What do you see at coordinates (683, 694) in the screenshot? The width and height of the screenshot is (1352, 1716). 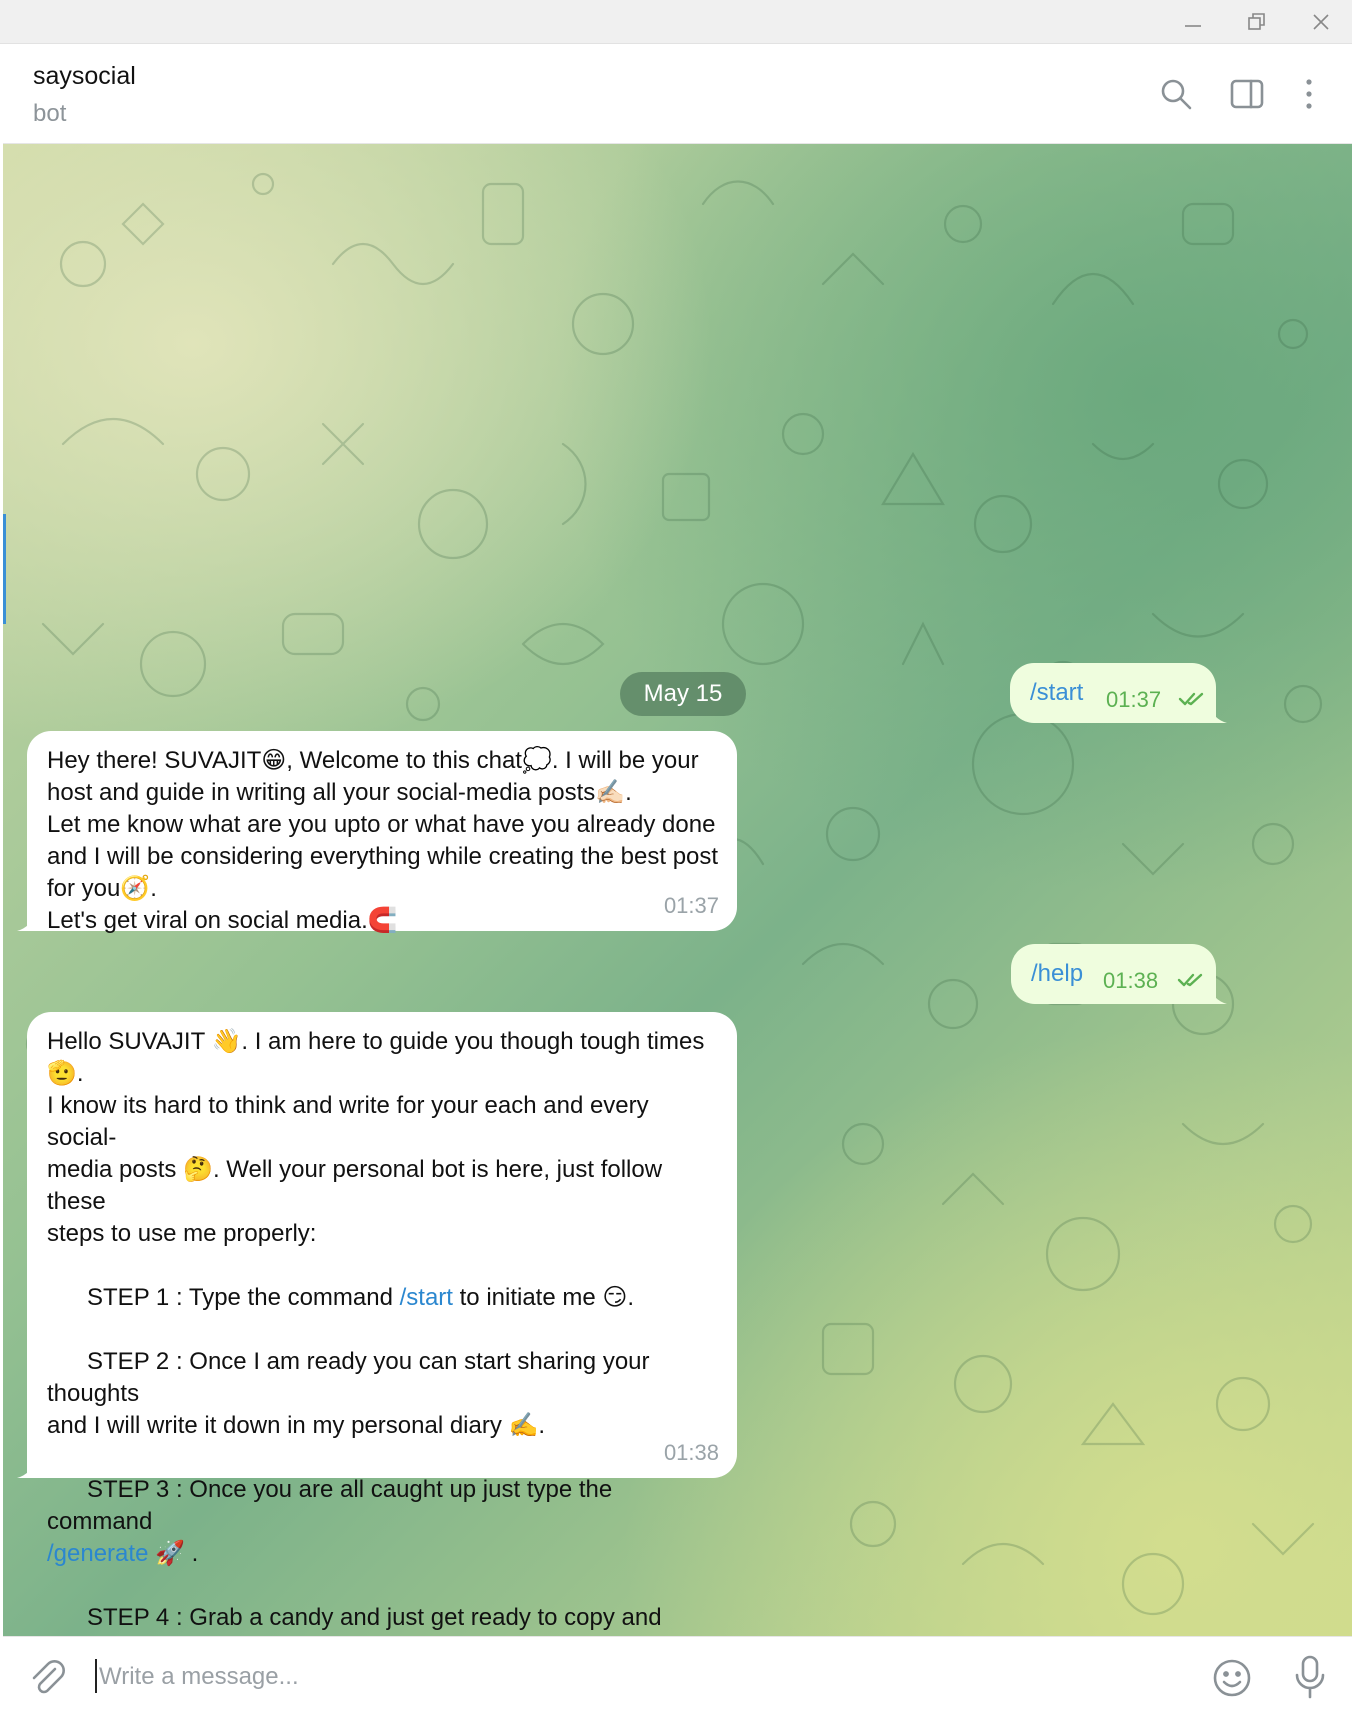 I see `date-separator: May 15` at bounding box center [683, 694].